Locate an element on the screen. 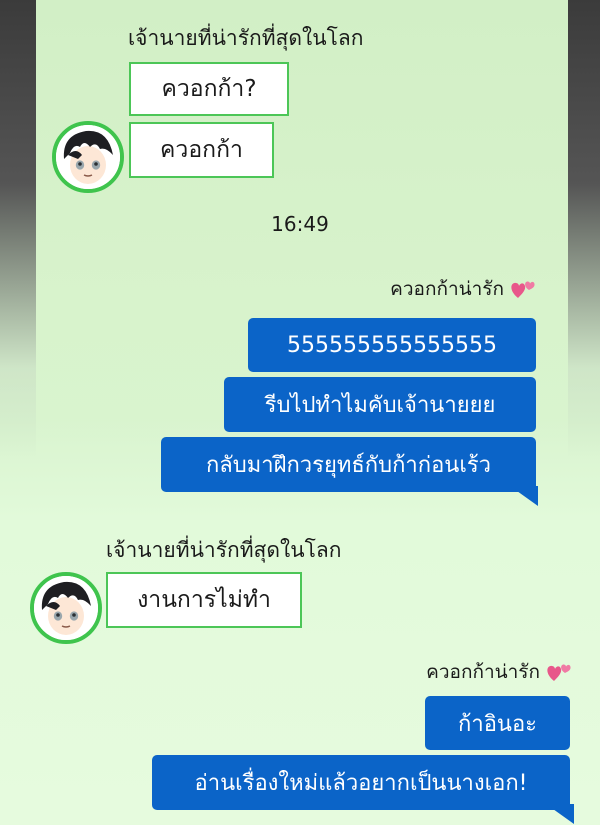 The image size is (600, 825). message-text: ก้าอินอะ is located at coordinates (497, 724).